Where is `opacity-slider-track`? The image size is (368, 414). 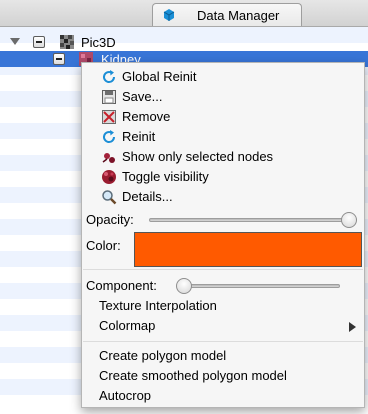 opacity-slider-track is located at coordinates (253, 220).